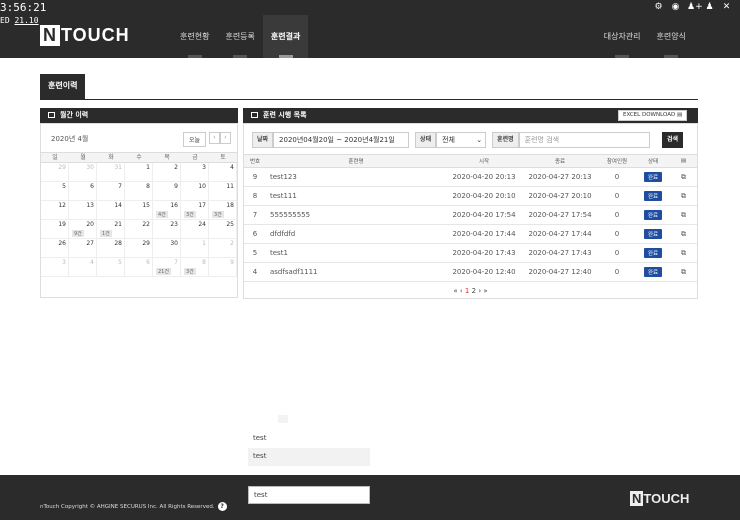 The height and width of the screenshot is (520, 740). What do you see at coordinates (194, 36) in the screenshot?
I see `nav-training-status: 훈련현황` at bounding box center [194, 36].